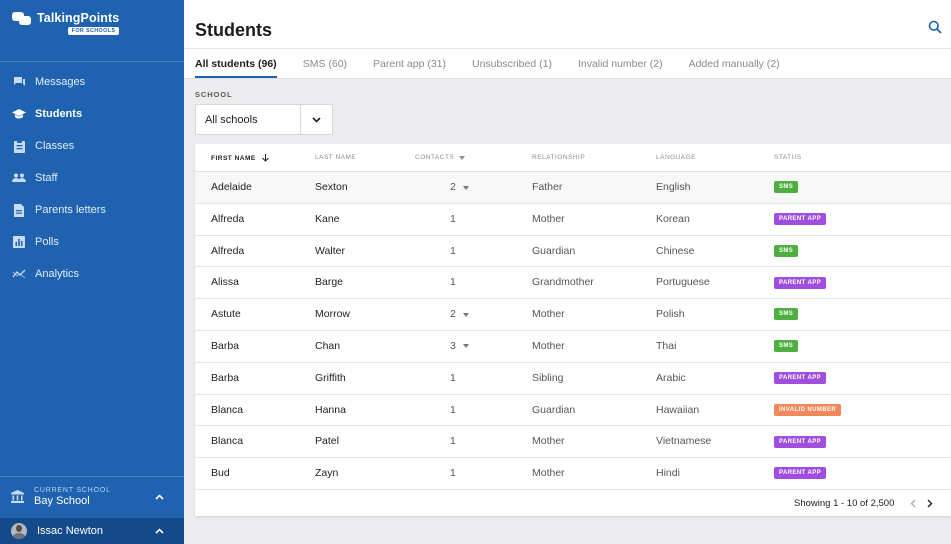 The width and height of the screenshot is (951, 544). I want to click on column-header-contacts: CONTACTS, so click(440, 157).